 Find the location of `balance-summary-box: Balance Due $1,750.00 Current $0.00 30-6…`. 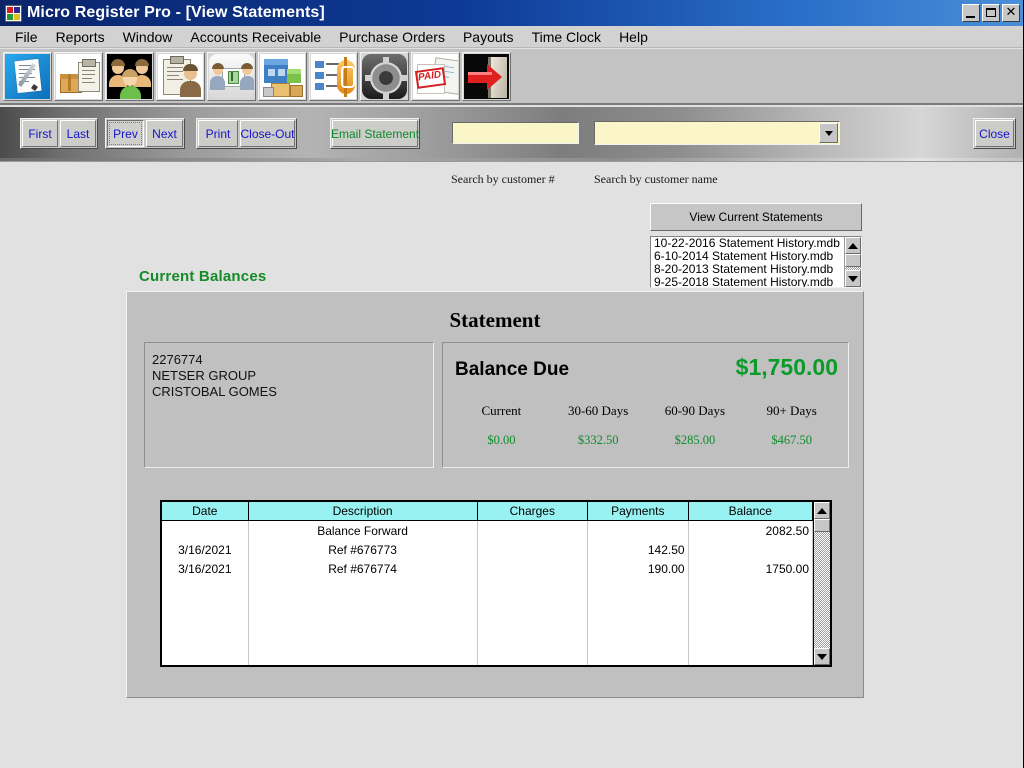

balance-summary-box: Balance Due $1,750.00 Current $0.00 30-6… is located at coordinates (645, 405).